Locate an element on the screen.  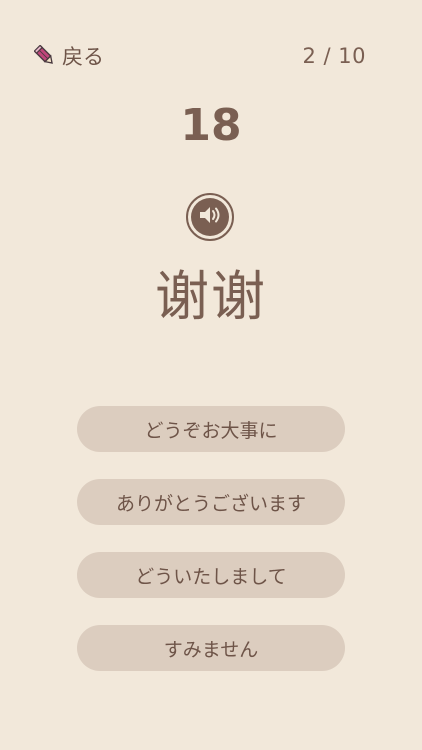
back-label: 戻る is located at coordinates (83, 57).